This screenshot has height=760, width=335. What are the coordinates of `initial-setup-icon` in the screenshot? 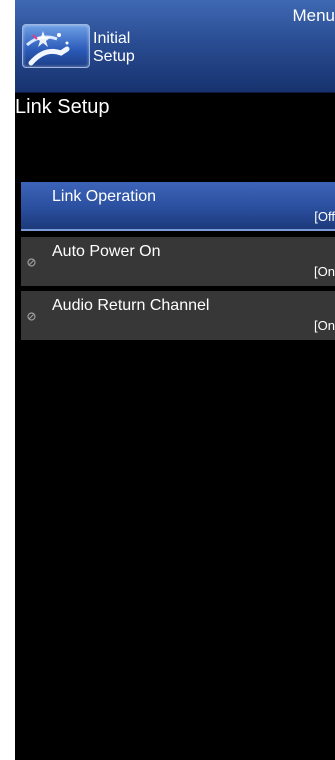 It's located at (56, 46).